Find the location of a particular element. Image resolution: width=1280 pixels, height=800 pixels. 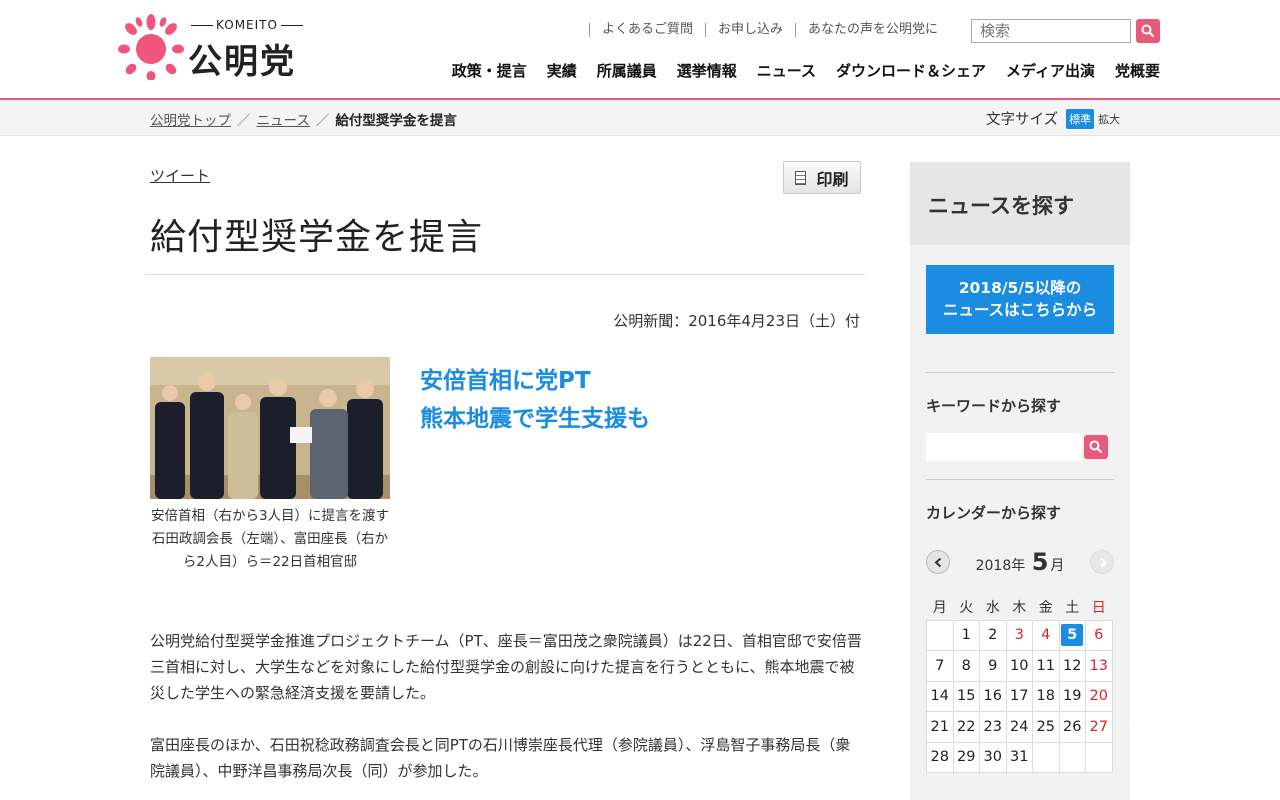

calendar-day: 28 is located at coordinates (940, 757).